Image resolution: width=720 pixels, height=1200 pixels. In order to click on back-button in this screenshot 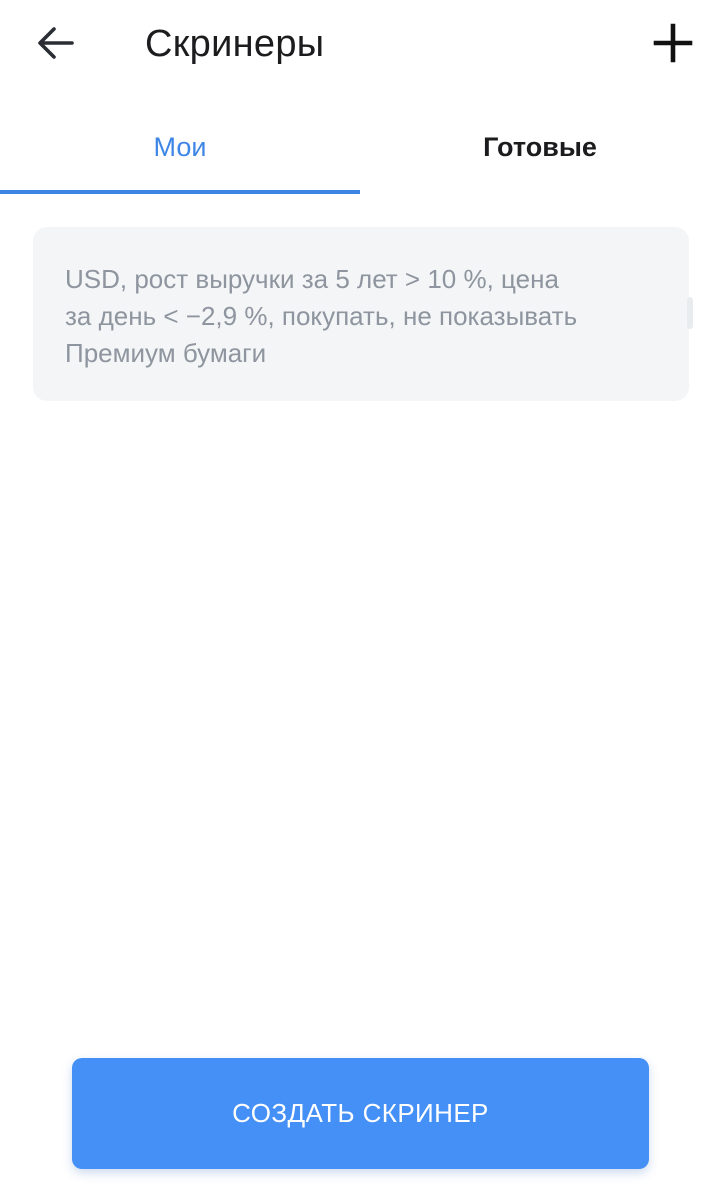, I will do `click(56, 43)`.